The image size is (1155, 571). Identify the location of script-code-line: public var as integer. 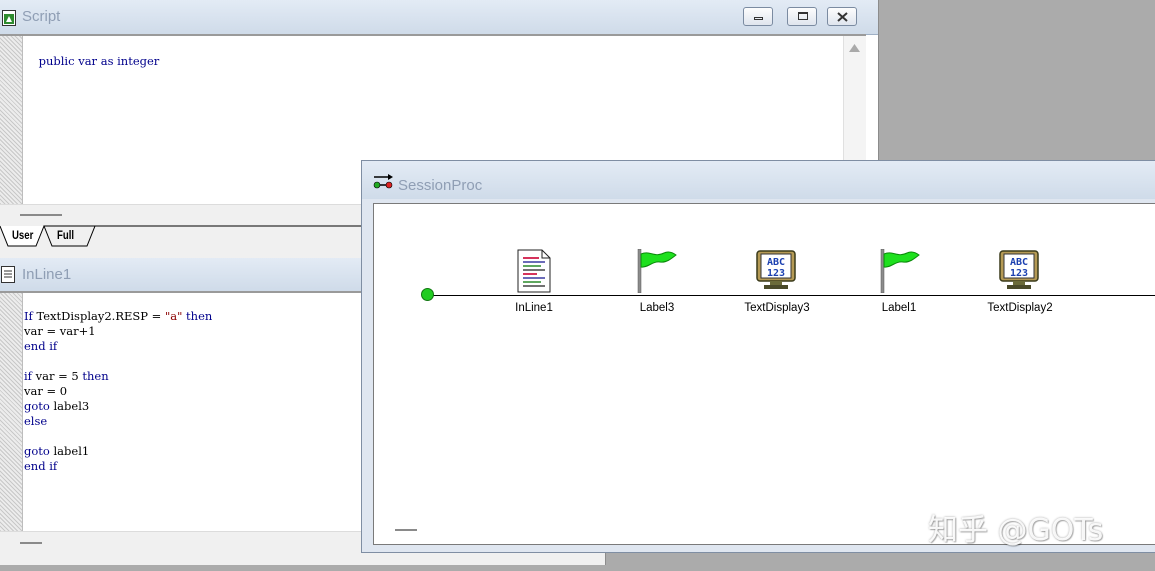
(92, 61).